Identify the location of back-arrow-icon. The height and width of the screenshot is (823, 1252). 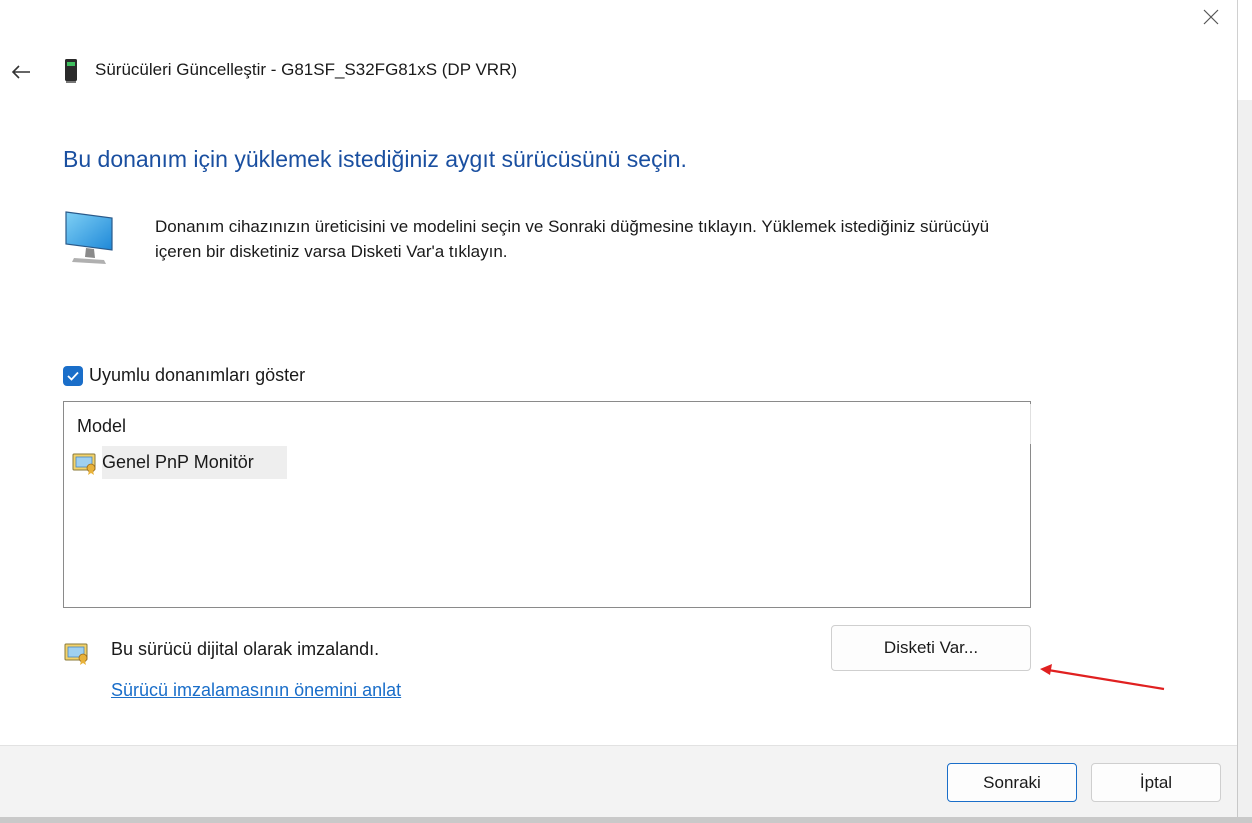
(20, 72).